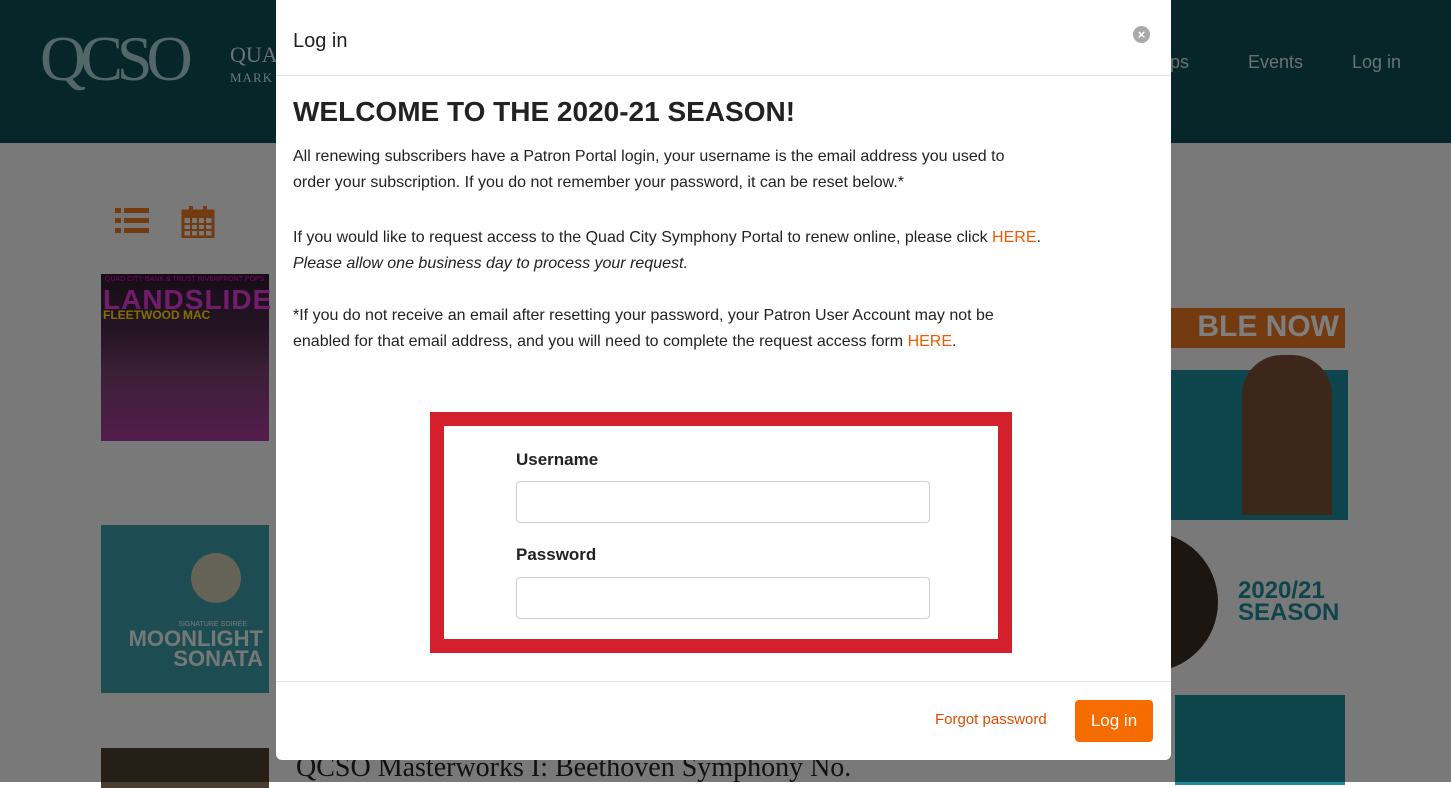  Describe the element at coordinates (1014, 237) in the screenshot. I see `request-access-link: HERE` at that location.